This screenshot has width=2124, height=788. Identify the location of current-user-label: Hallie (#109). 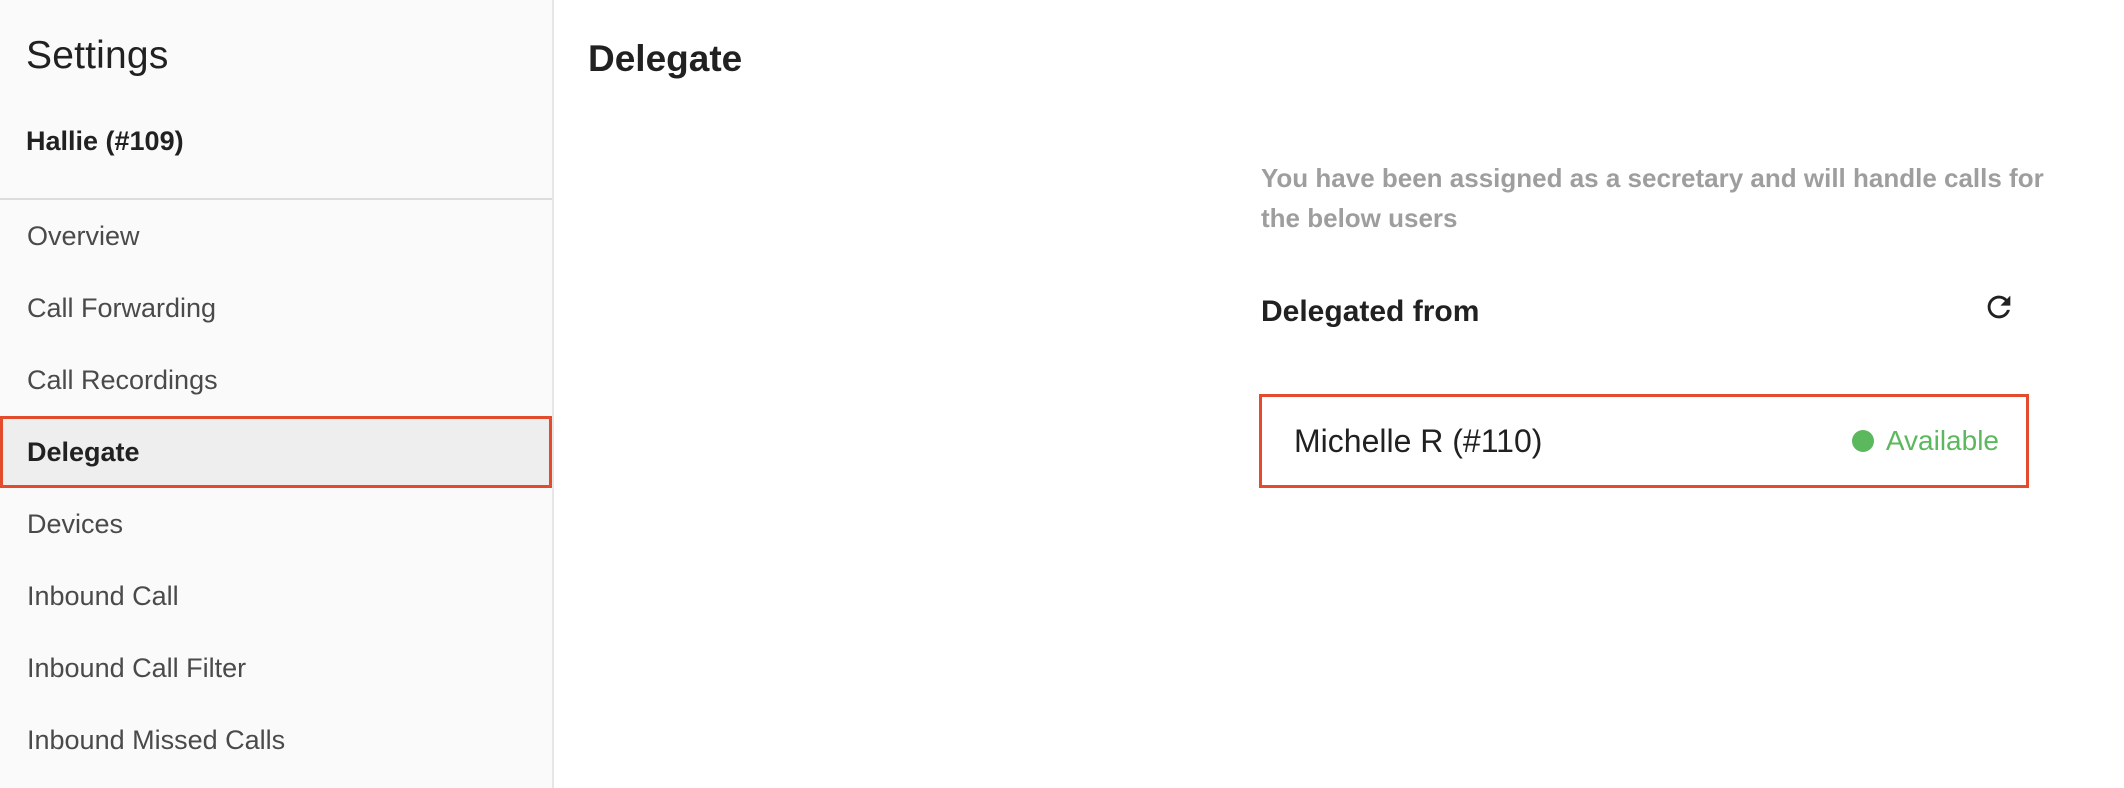
(105, 141).